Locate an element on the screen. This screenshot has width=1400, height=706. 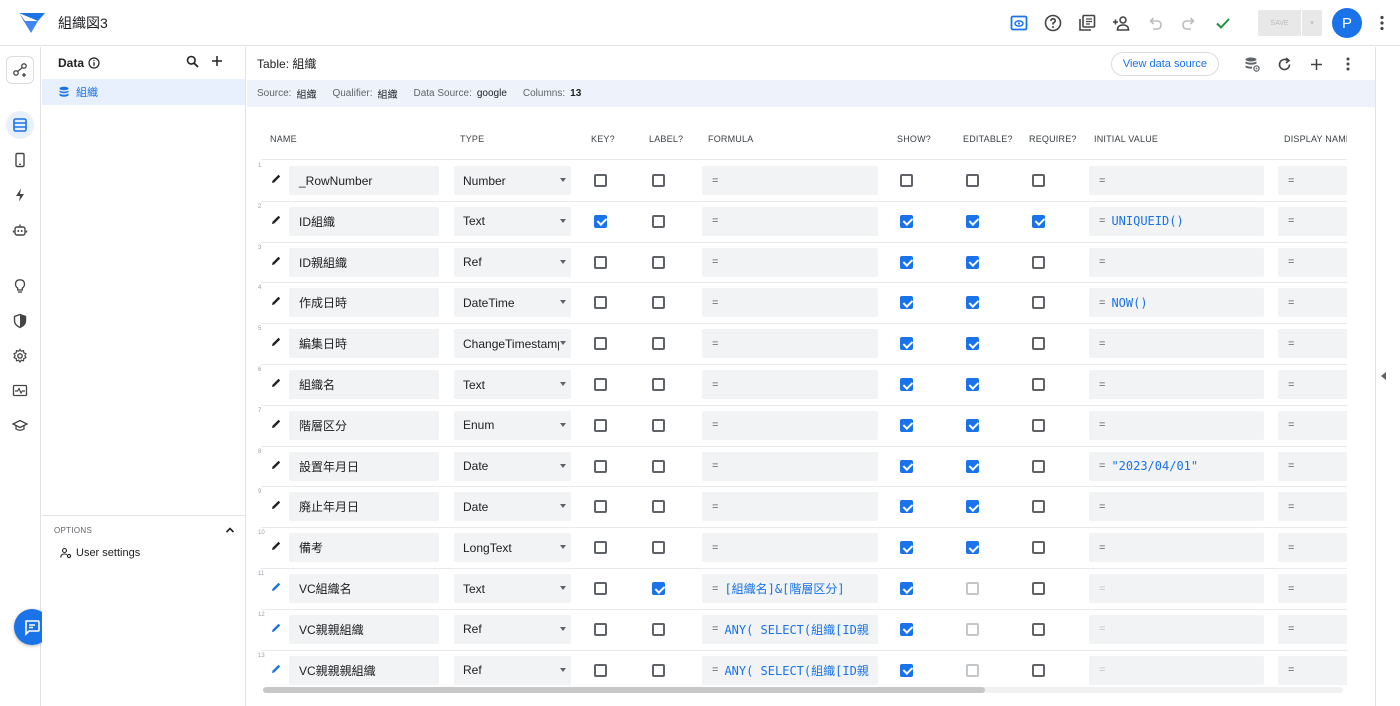
initial-value-field: = "2023/04/01" is located at coordinates (1176, 466).